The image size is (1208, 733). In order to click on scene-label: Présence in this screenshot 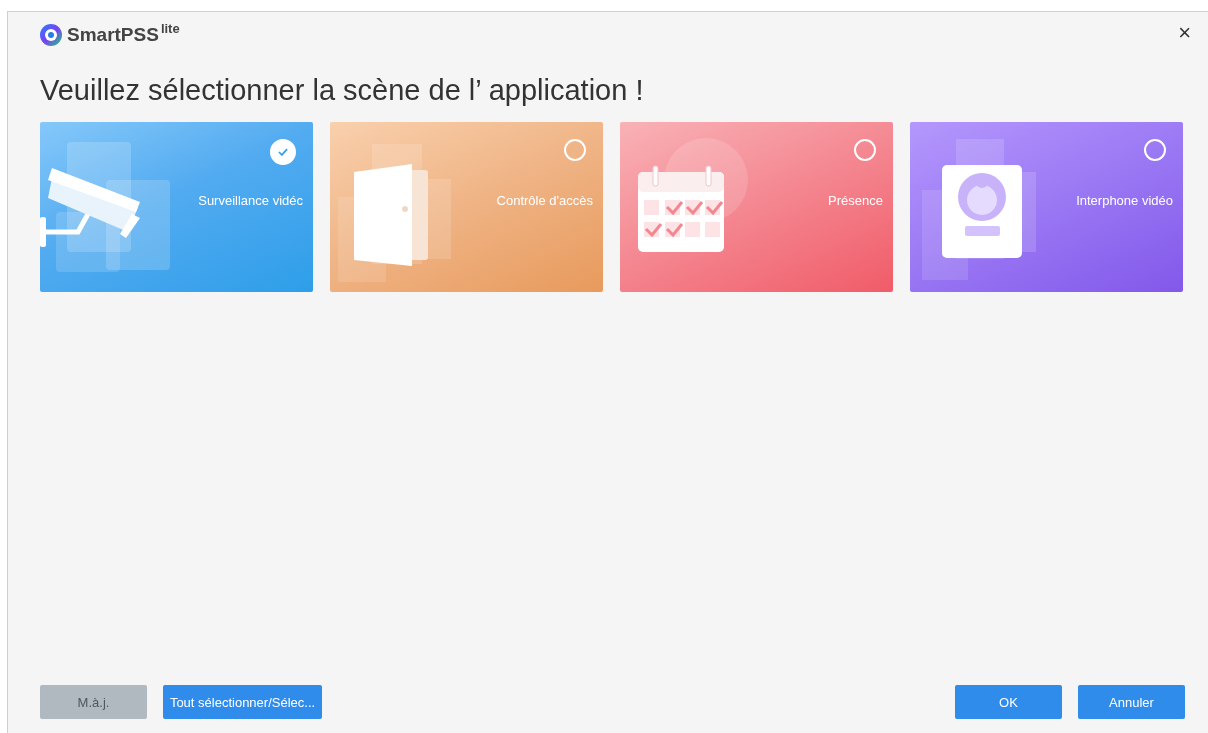, I will do `click(855, 200)`.